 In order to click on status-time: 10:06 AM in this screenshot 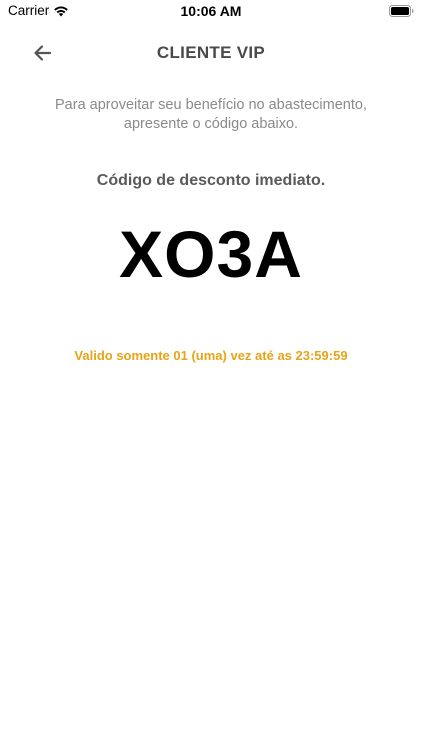, I will do `click(211, 11)`.